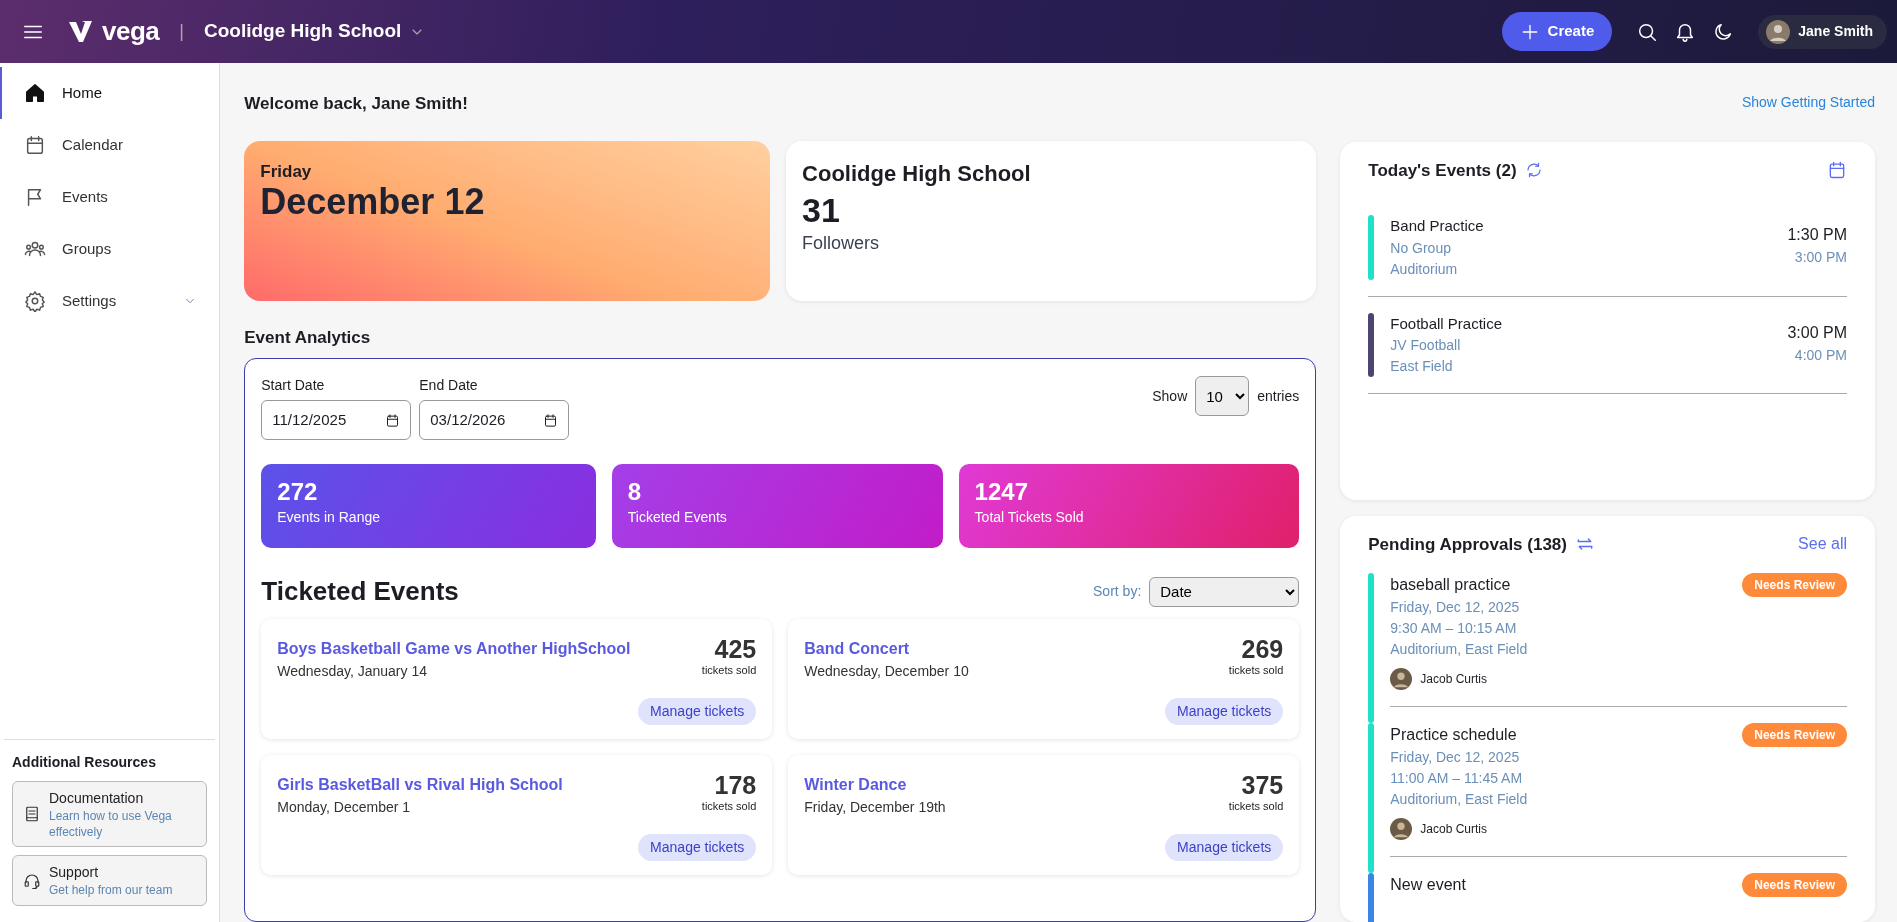  Describe the element at coordinates (1820, 355) in the screenshot. I see `end-time: 4:00 PM` at that location.